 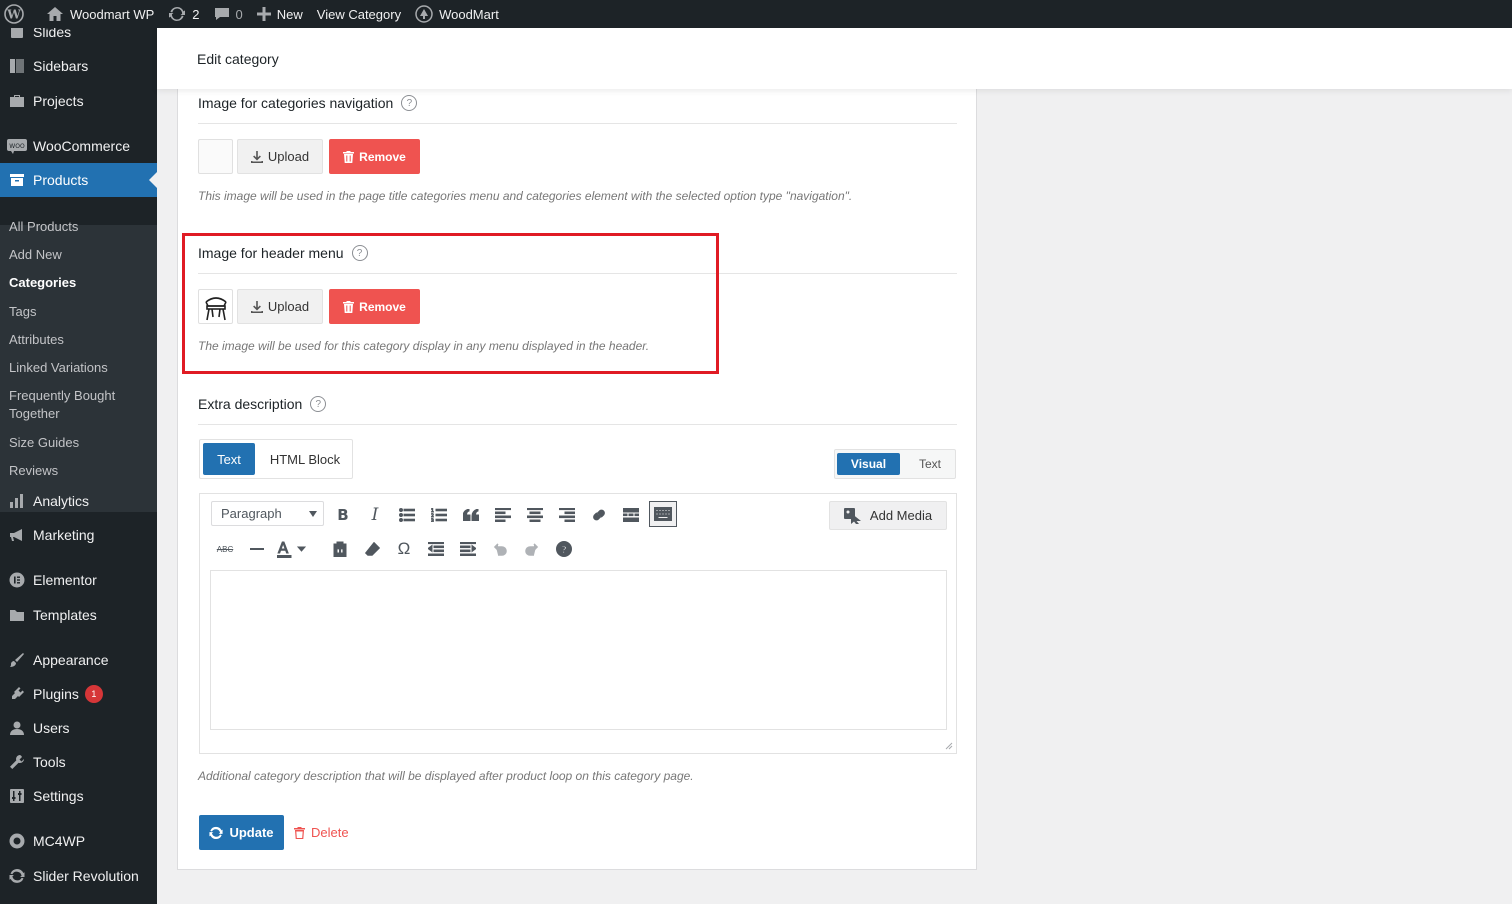 I want to click on sidebar-item-sidebars: Sidebars, so click(x=78, y=66).